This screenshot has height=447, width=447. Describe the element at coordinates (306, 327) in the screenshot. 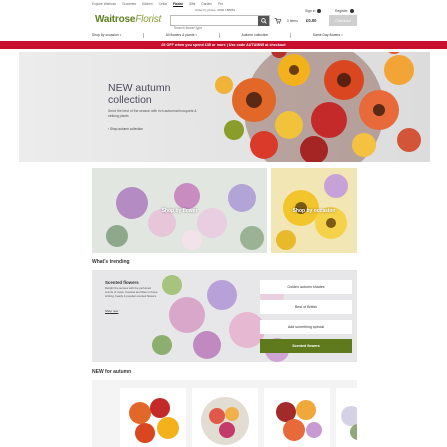

I see `trending-option: Add something special` at that location.